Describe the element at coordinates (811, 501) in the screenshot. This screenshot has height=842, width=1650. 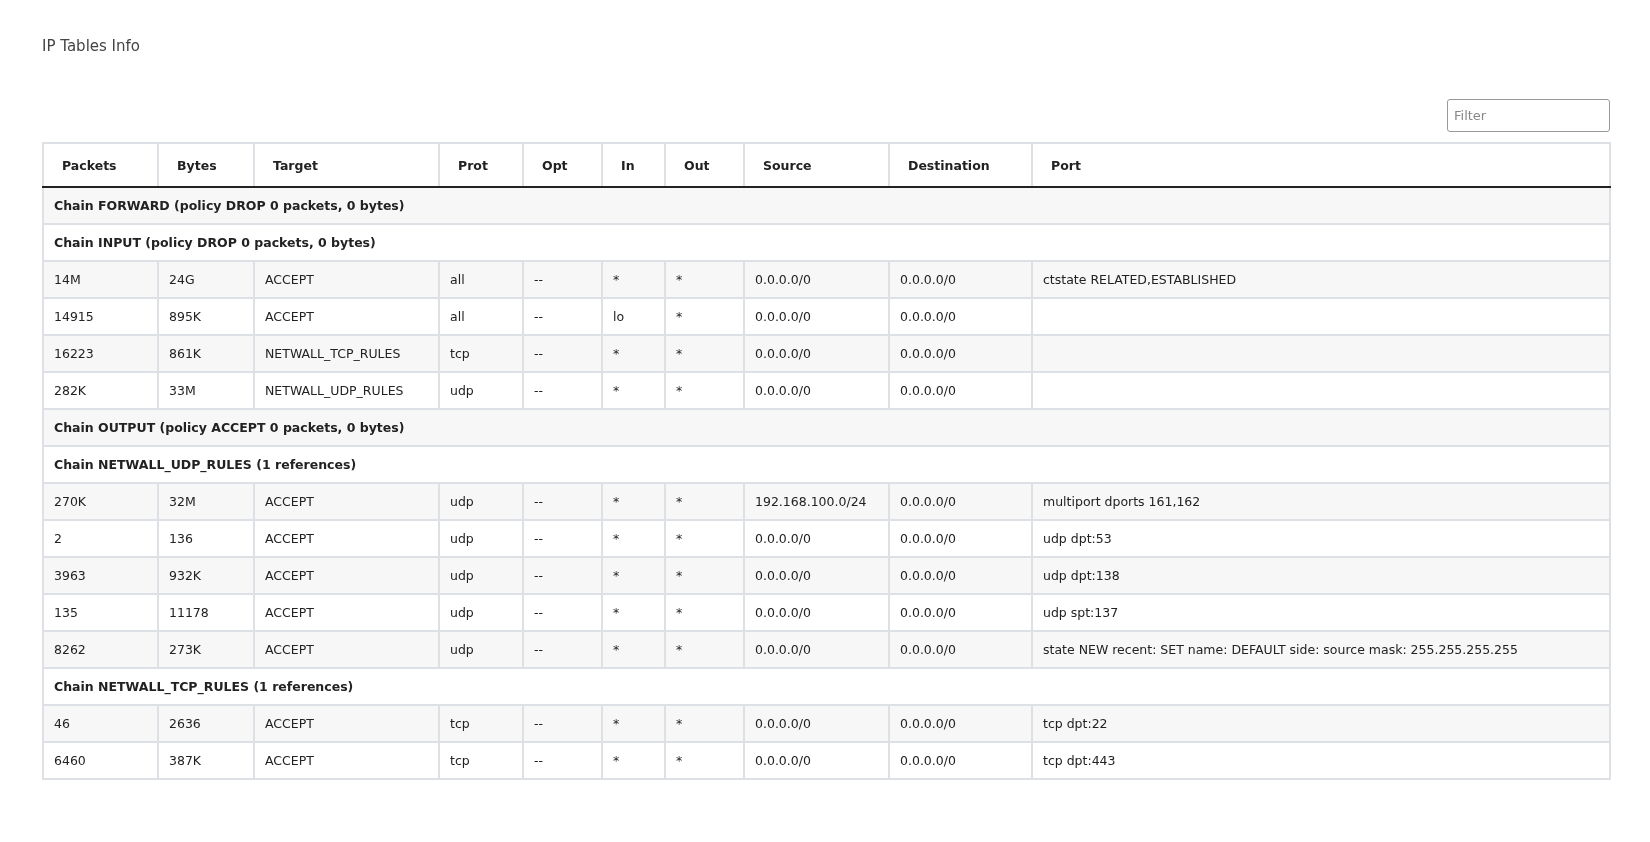
I see `table-cell: 192.168.100.0/24` at that location.